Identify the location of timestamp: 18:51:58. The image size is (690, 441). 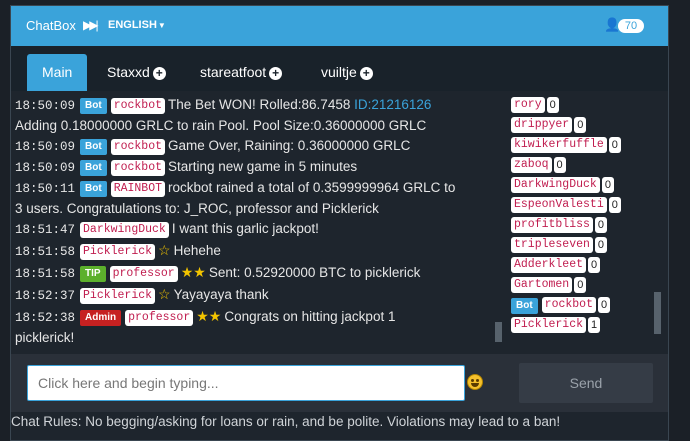
(45, 252).